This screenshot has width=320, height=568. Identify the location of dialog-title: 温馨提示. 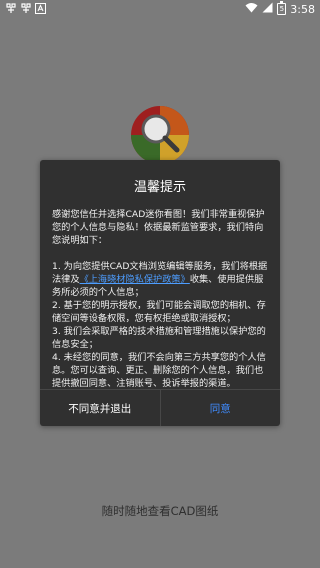
(159, 187).